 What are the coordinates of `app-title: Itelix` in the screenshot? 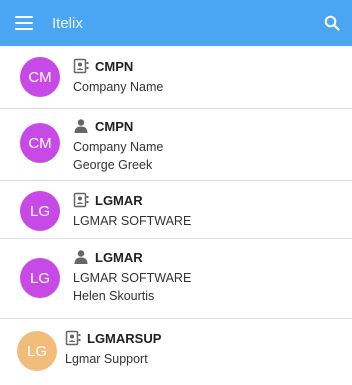 It's located at (67, 23).